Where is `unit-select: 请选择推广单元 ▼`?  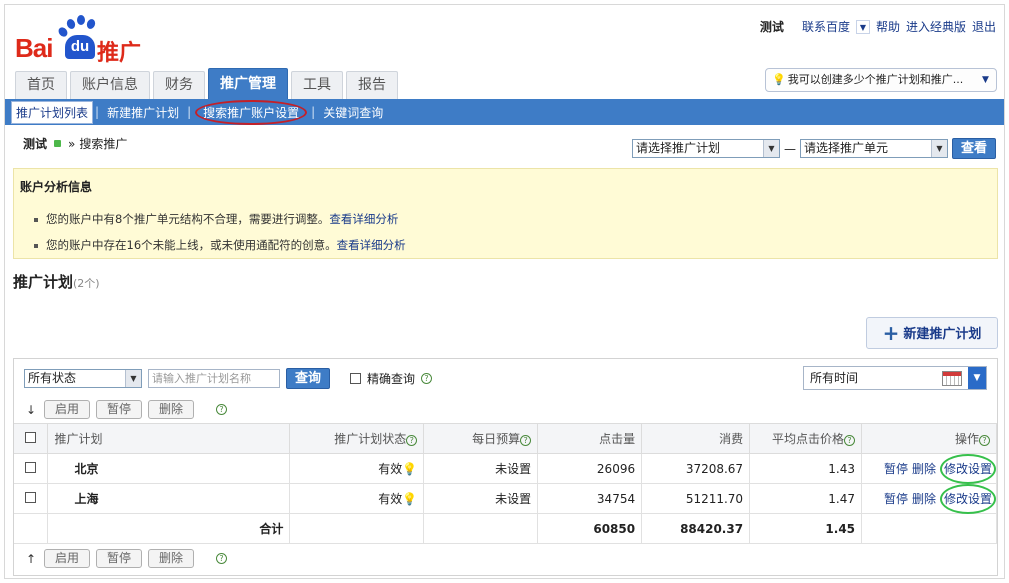 unit-select: 请选择推广单元 ▼ is located at coordinates (873, 148).